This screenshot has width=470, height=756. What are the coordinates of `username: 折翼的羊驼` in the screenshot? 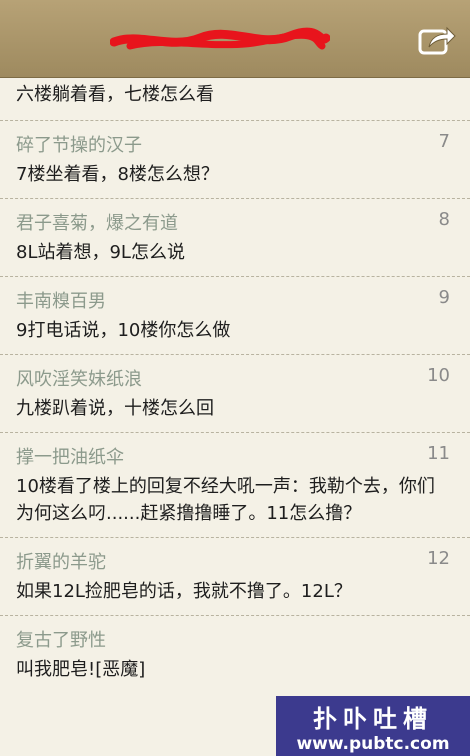 It's located at (61, 561).